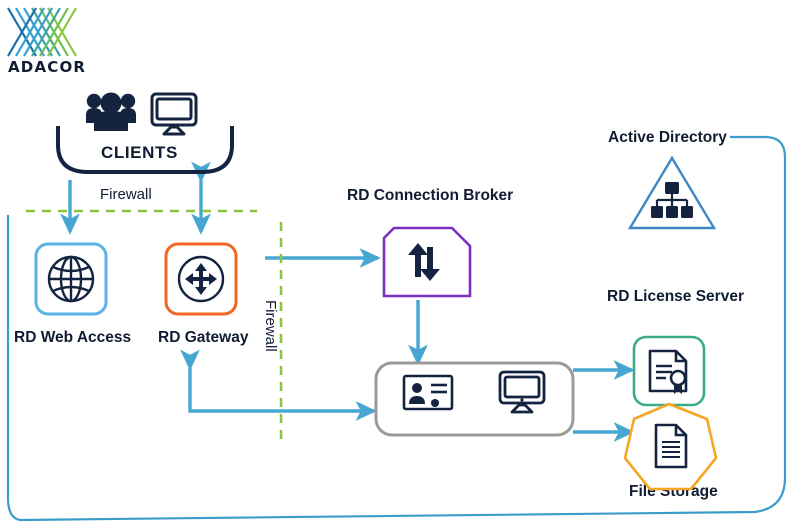 This screenshot has height=530, width=800. Describe the element at coordinates (671, 446) in the screenshot. I see `document-file-icon` at that location.